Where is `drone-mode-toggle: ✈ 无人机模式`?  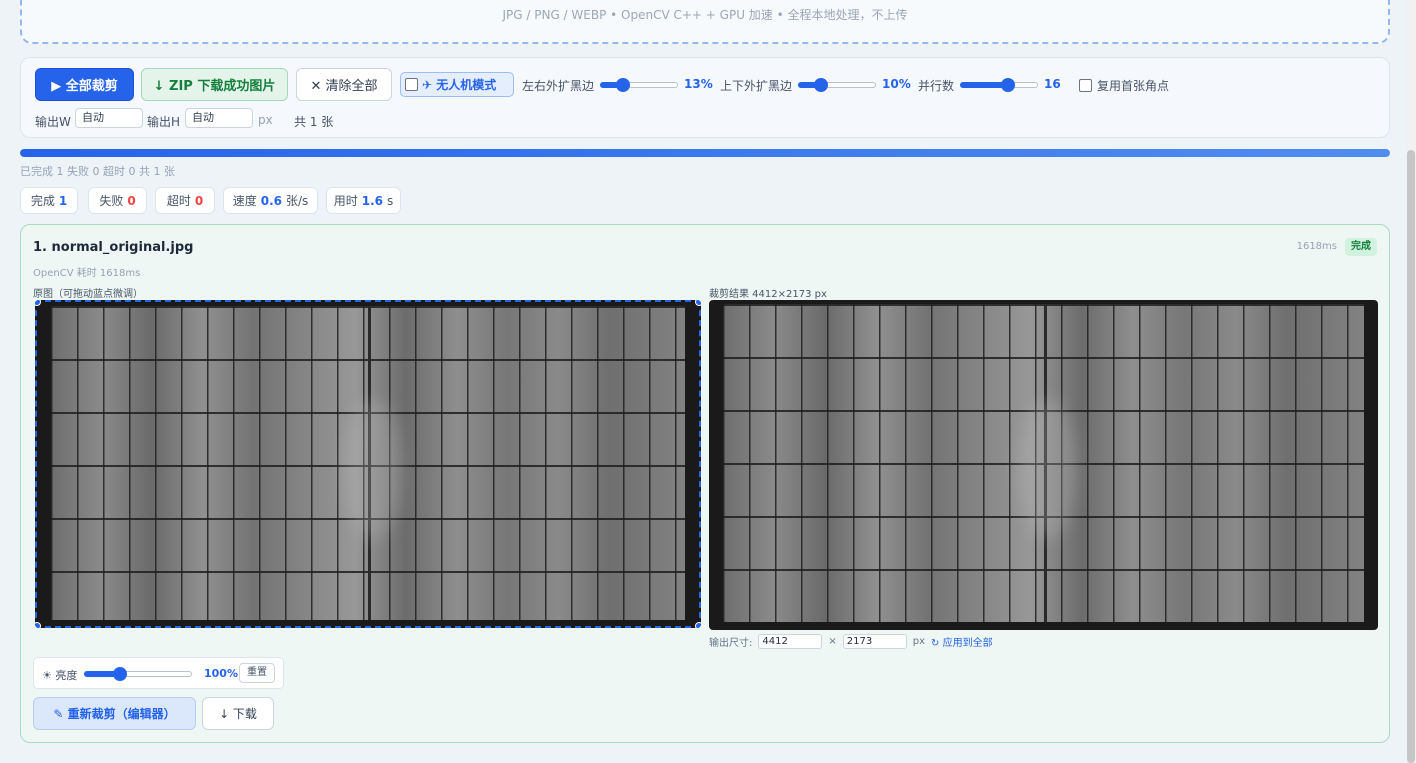 drone-mode-toggle: ✈ 无人机模式 is located at coordinates (457, 84).